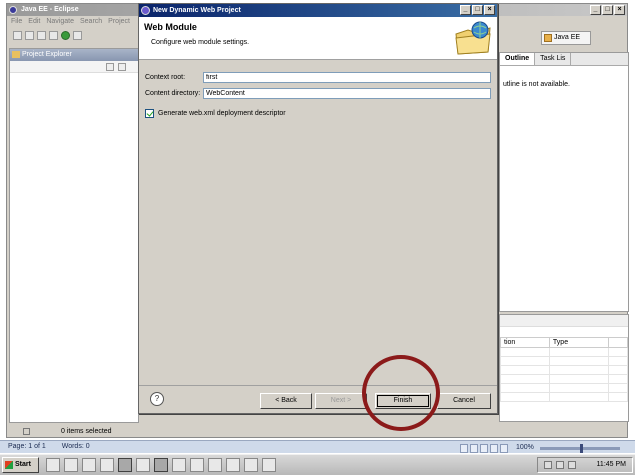 The height and width of the screenshot is (475, 635). What do you see at coordinates (465, 10) in the screenshot?
I see `dialog-minimize-button: _` at bounding box center [465, 10].